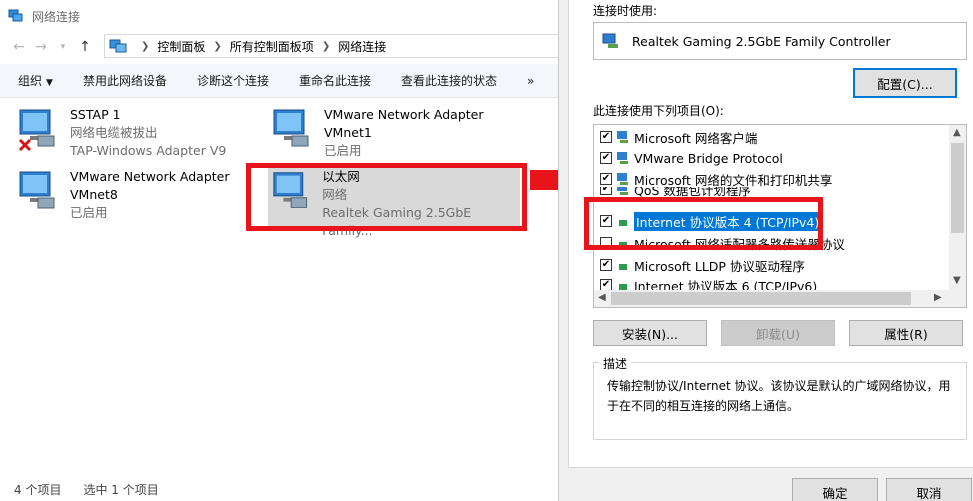 The width and height of the screenshot is (973, 501). I want to click on list-item: ✔ Microsoft 网络客户端, so click(678, 137).